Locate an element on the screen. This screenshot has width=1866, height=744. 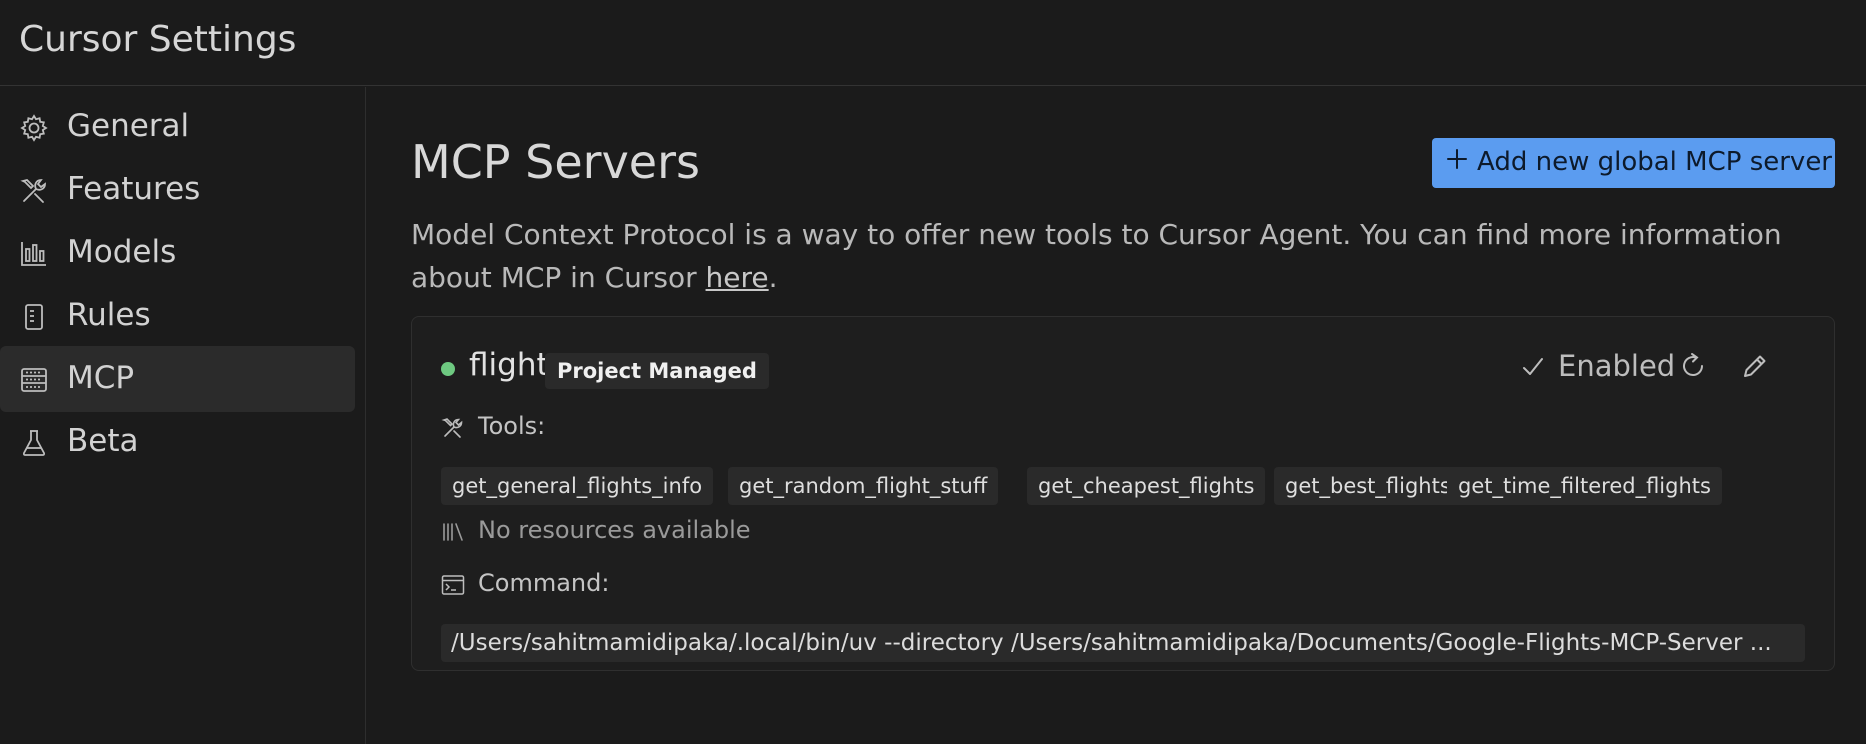
sidebar-item-beta: Beta is located at coordinates (177, 442).